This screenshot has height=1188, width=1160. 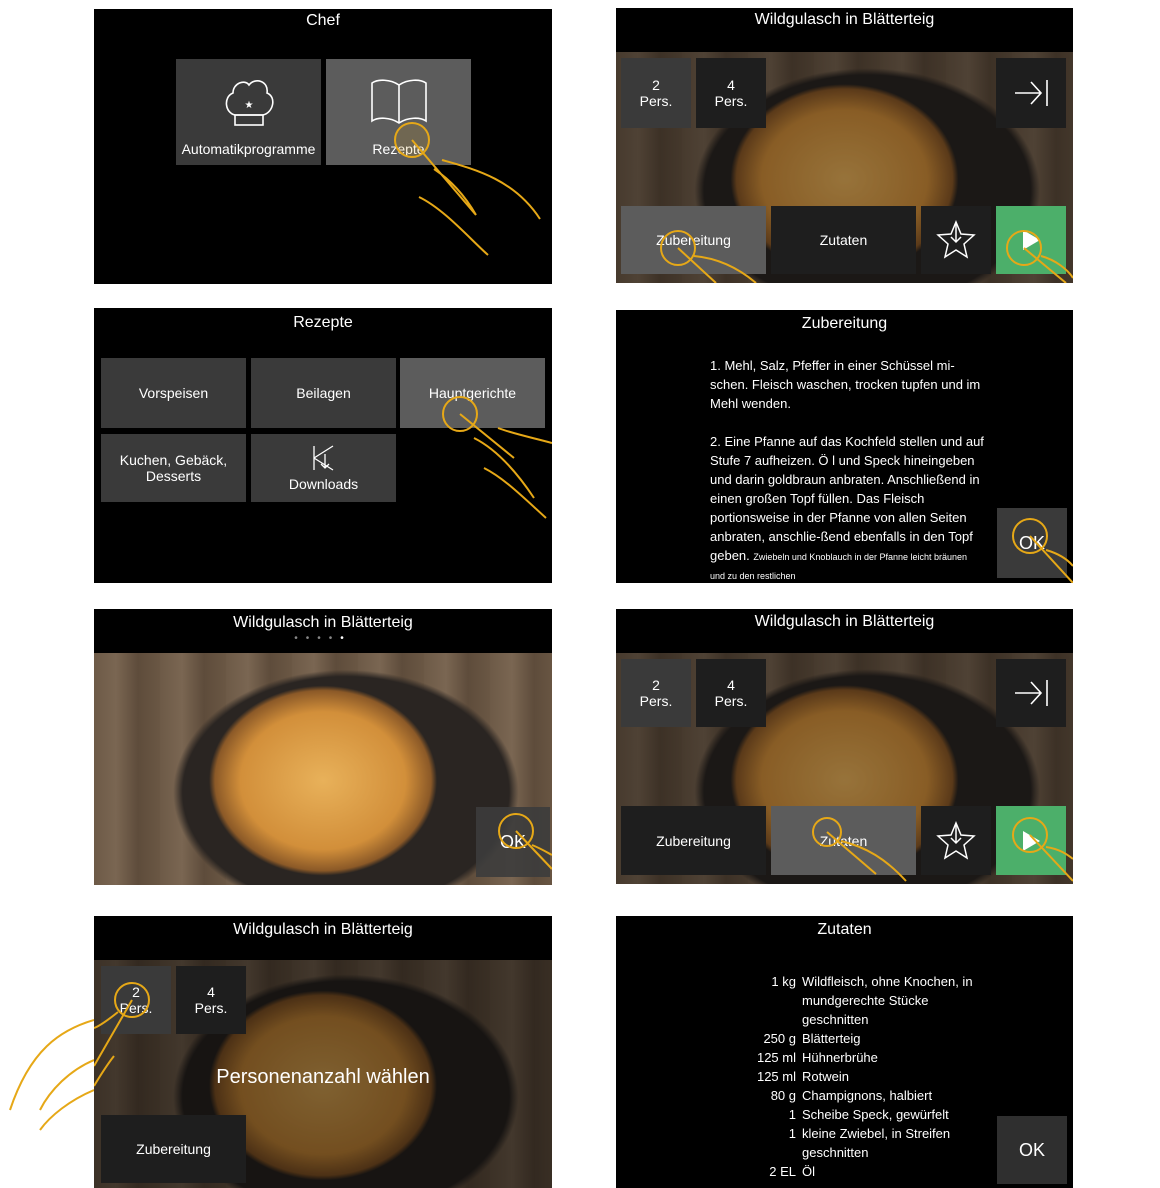 What do you see at coordinates (782, 1171) in the screenshot?
I see `ingredient-quantity: 2 EL` at bounding box center [782, 1171].